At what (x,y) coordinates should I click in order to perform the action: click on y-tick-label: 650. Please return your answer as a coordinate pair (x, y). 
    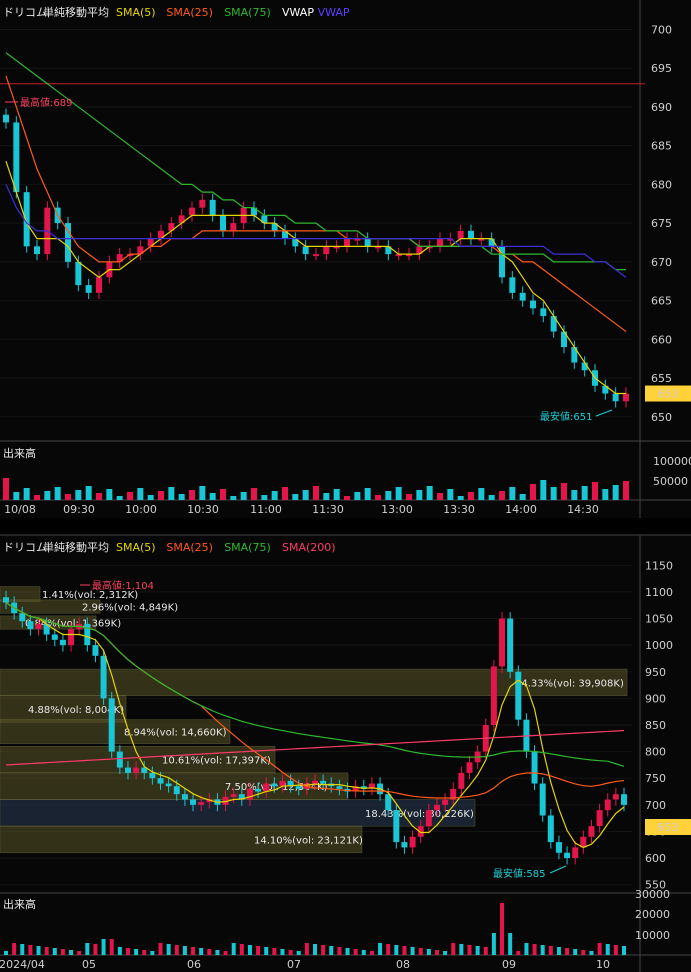
    Looking at the image, I should click on (661, 417).